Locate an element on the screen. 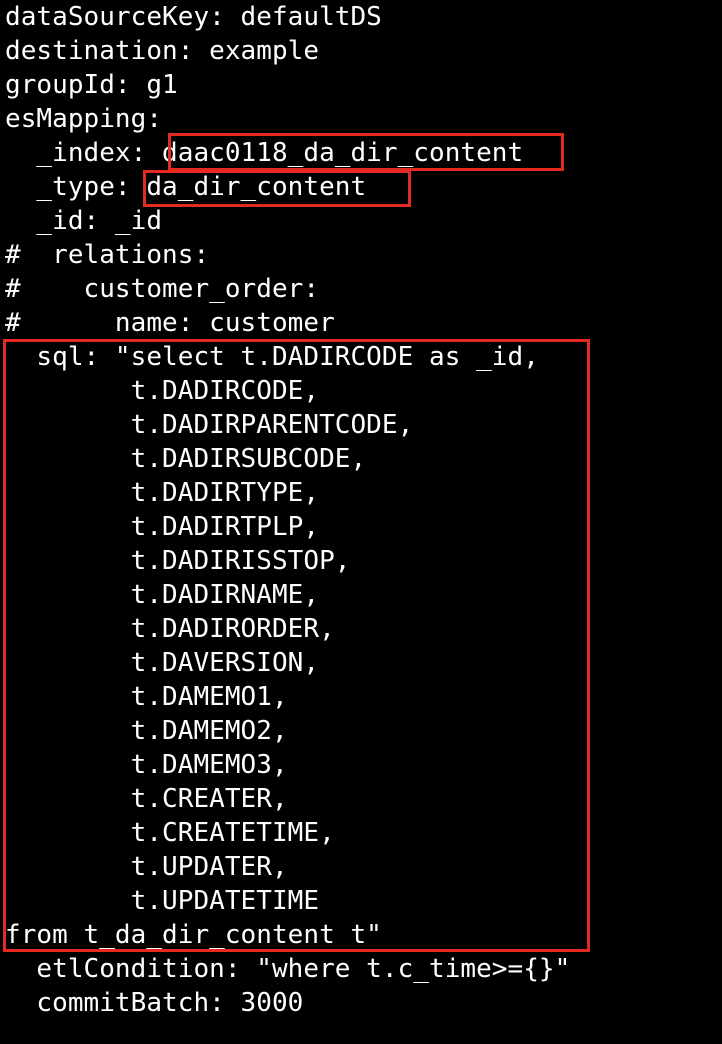 The image size is (722, 1044). code-line-sql-field: t.DAVERSION, is located at coordinates (162, 663).